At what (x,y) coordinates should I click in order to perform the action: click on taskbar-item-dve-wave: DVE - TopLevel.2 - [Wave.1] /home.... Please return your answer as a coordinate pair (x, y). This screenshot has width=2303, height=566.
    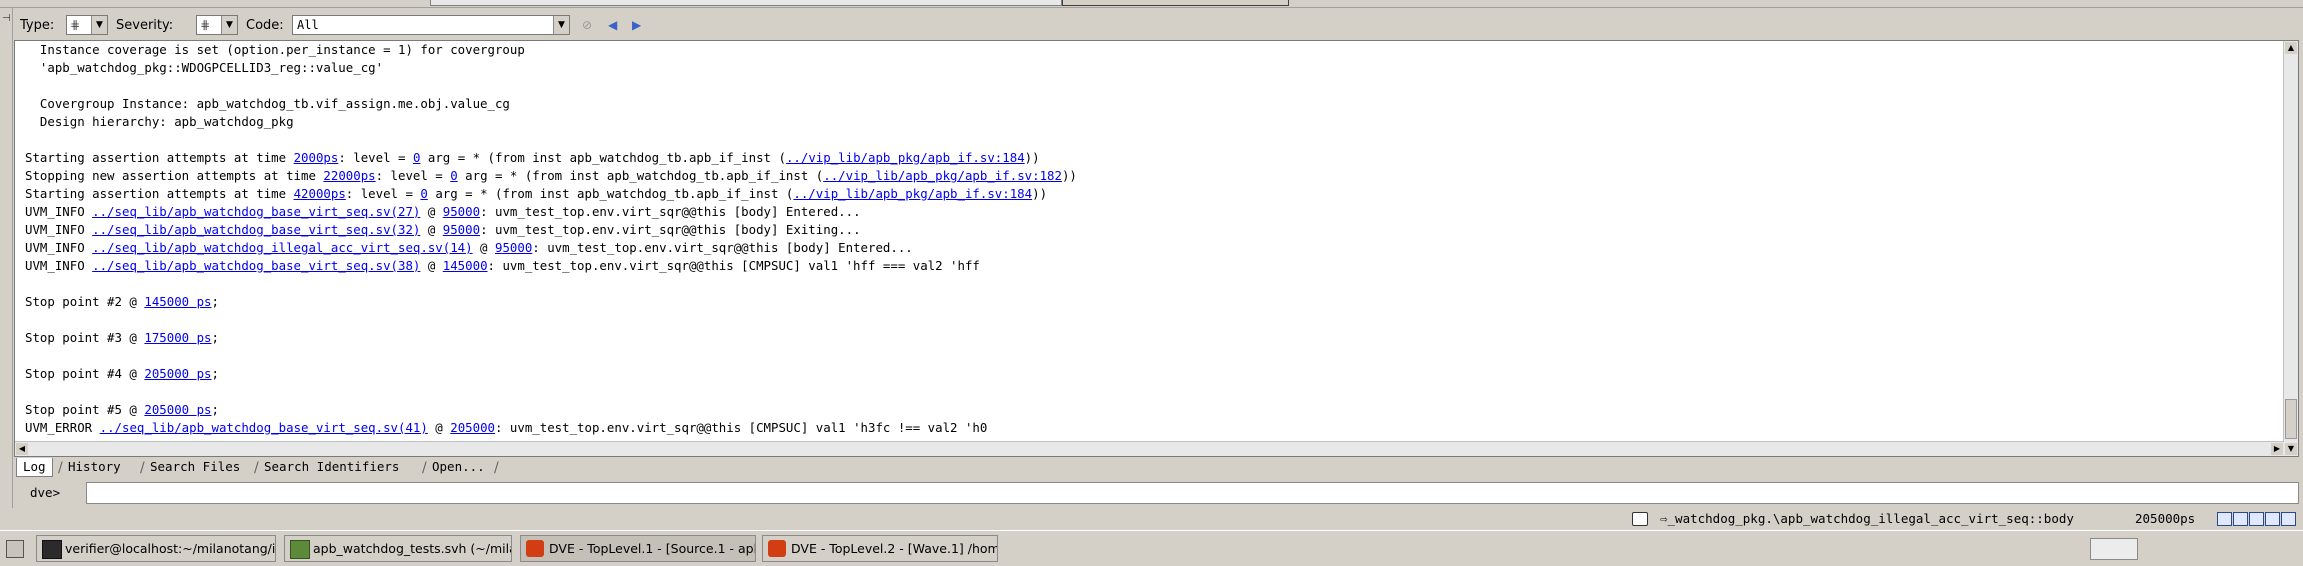
    Looking at the image, I should click on (880, 548).